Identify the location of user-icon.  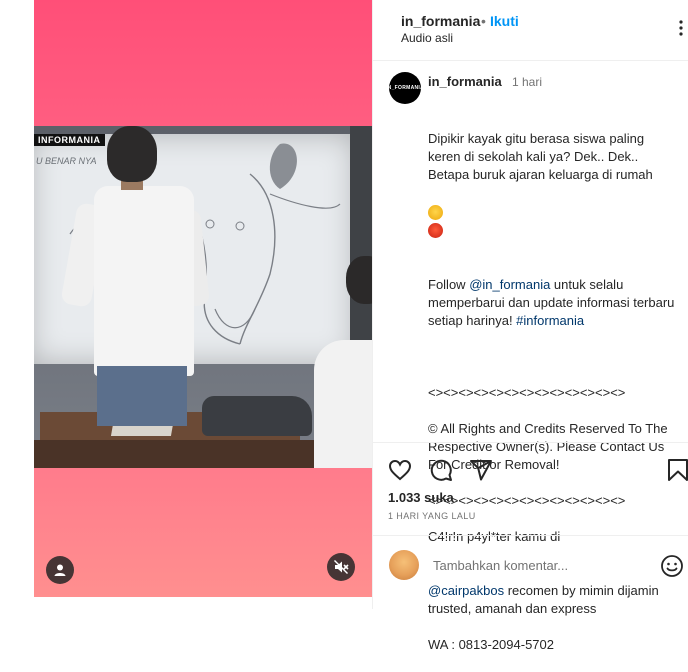
(60, 570).